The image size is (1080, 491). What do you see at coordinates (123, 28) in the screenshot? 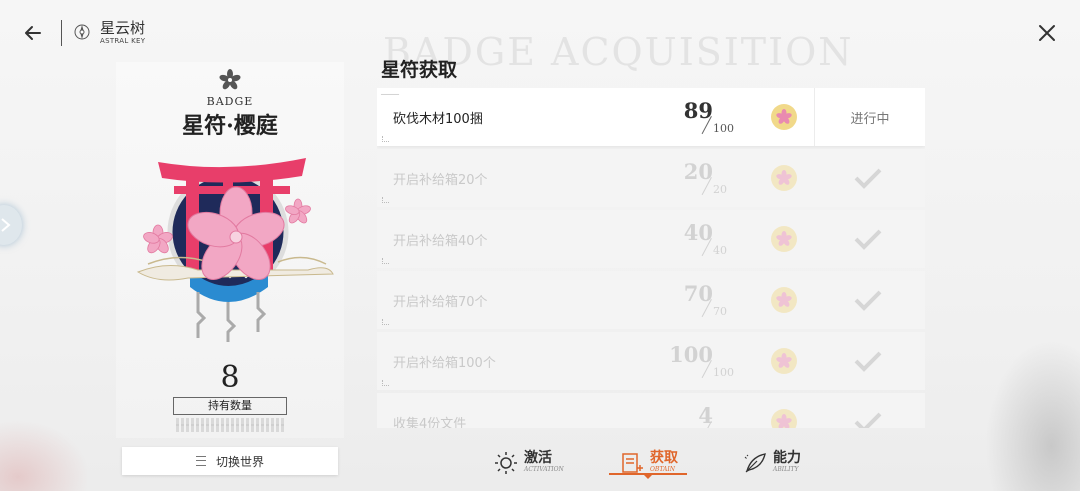
I see `app-title: 星云树` at bounding box center [123, 28].